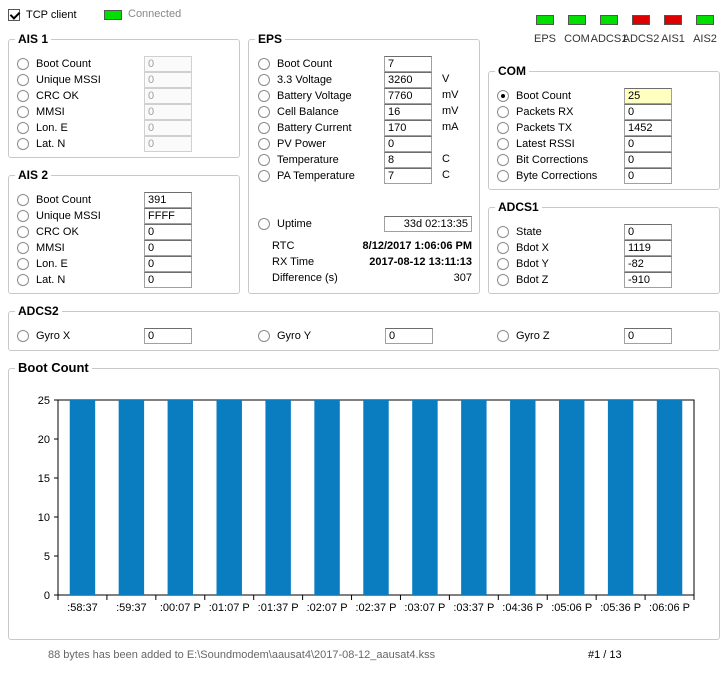  Describe the element at coordinates (305, 96) in the screenshot. I see `eps-row-battery-voltage: Battery Voltage` at that location.